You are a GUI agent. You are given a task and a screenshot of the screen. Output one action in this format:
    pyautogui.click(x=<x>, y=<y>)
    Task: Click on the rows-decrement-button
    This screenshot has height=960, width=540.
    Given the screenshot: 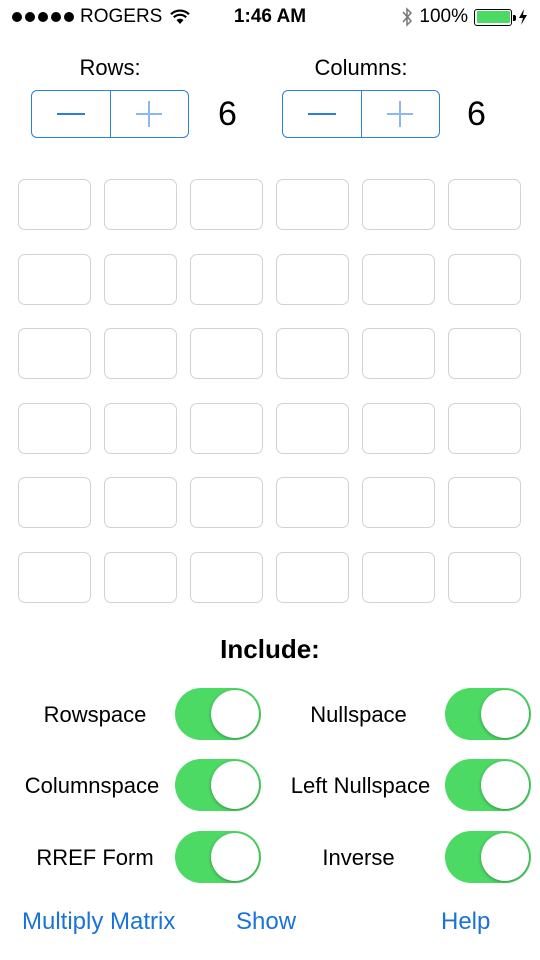 What is the action you would take?
    pyautogui.click(x=71, y=114)
    